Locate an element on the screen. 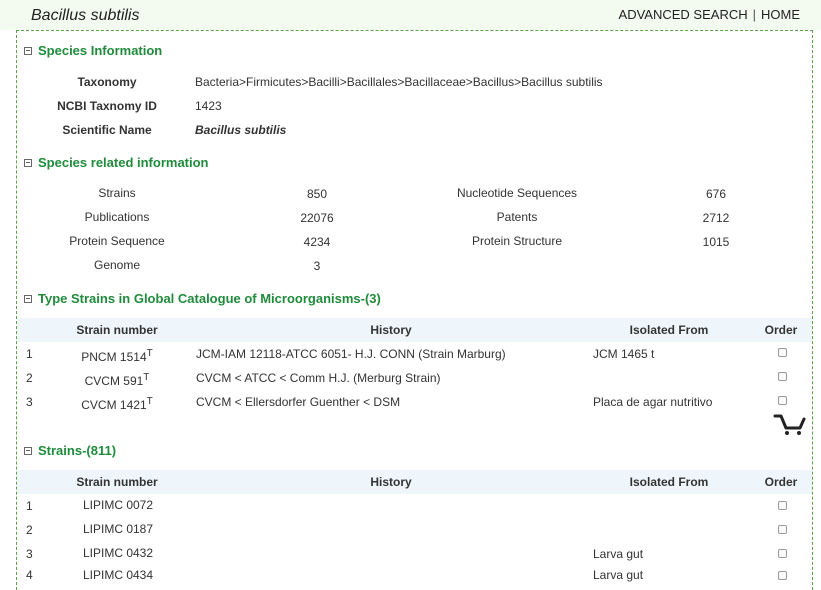  section-title: Species Information is located at coordinates (100, 50).